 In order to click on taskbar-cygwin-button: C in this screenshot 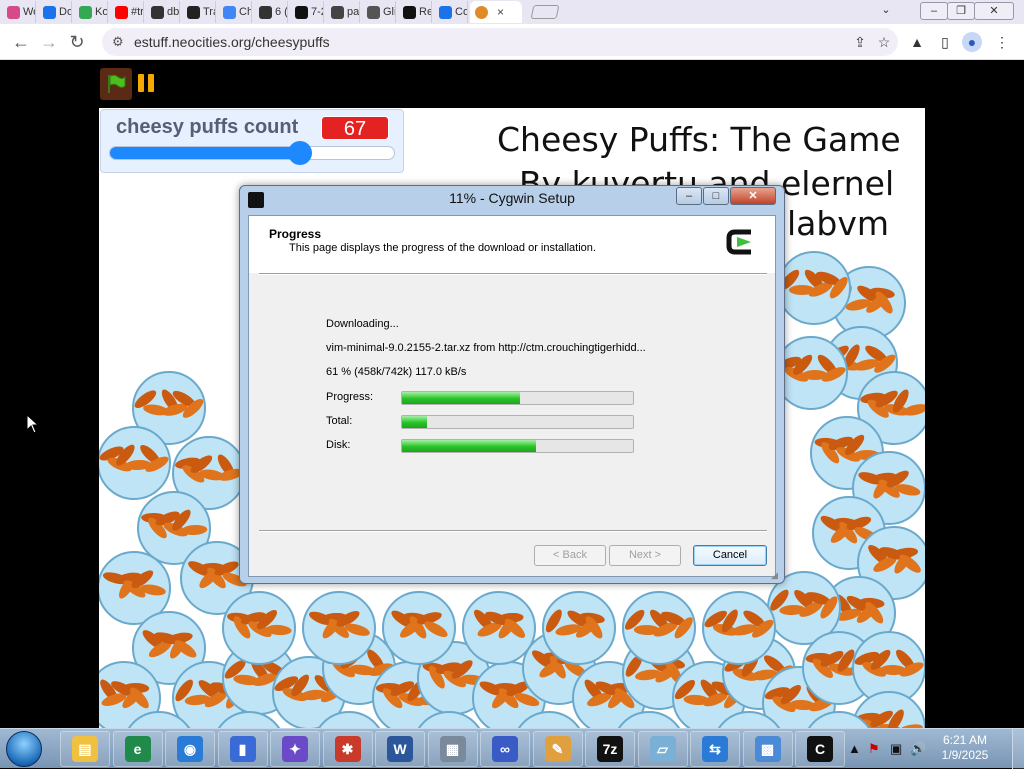, I will do `click(820, 749)`.